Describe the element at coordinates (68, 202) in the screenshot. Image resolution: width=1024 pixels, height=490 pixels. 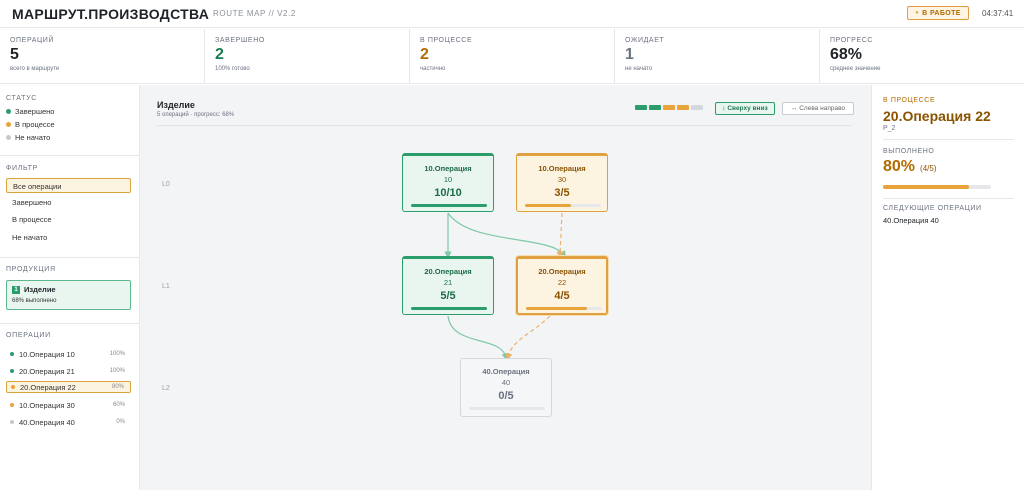
I see `filter-completed: Завершено` at that location.